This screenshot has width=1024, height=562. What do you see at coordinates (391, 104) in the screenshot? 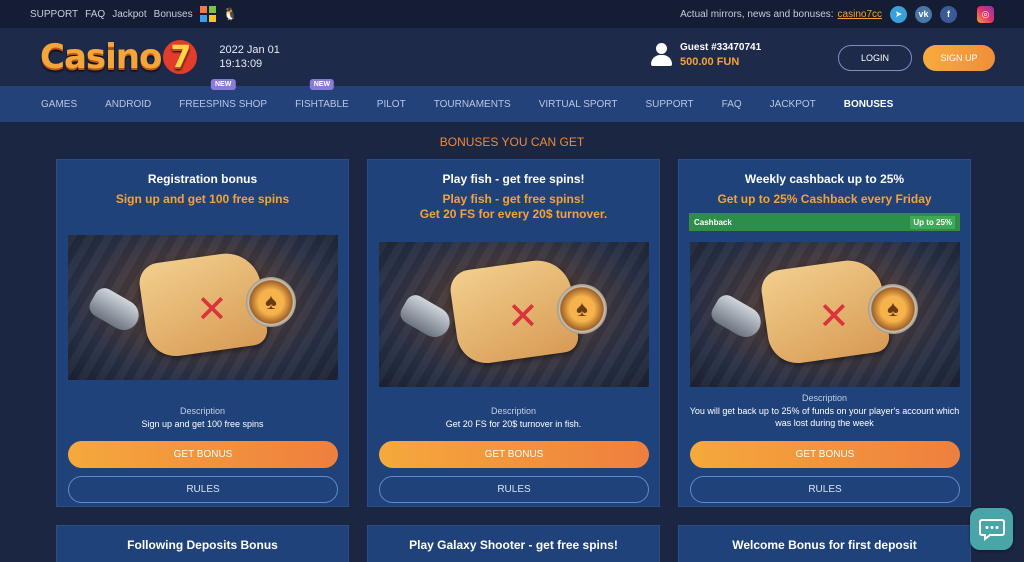
I see `nav-pilot: PILOT` at bounding box center [391, 104].